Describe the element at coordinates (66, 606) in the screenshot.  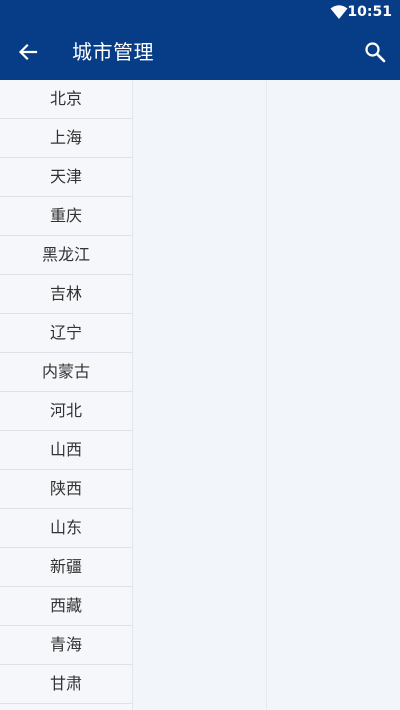
I see `province-item: 西藏` at that location.